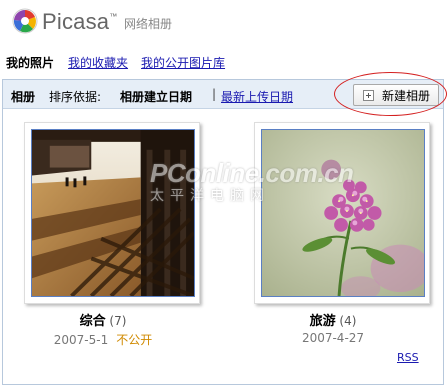  Describe the element at coordinates (23, 97) in the screenshot. I see `toolbar-label: 相册` at that location.